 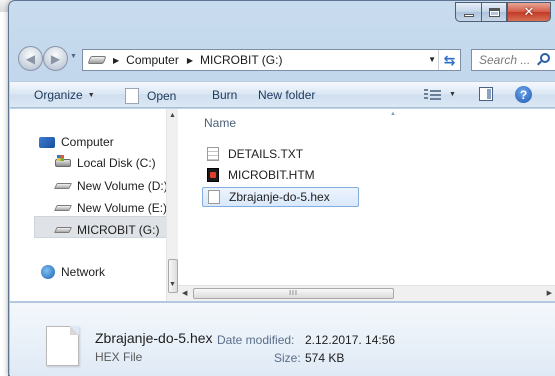 I want to click on text-file-icon, so click(x=213, y=154).